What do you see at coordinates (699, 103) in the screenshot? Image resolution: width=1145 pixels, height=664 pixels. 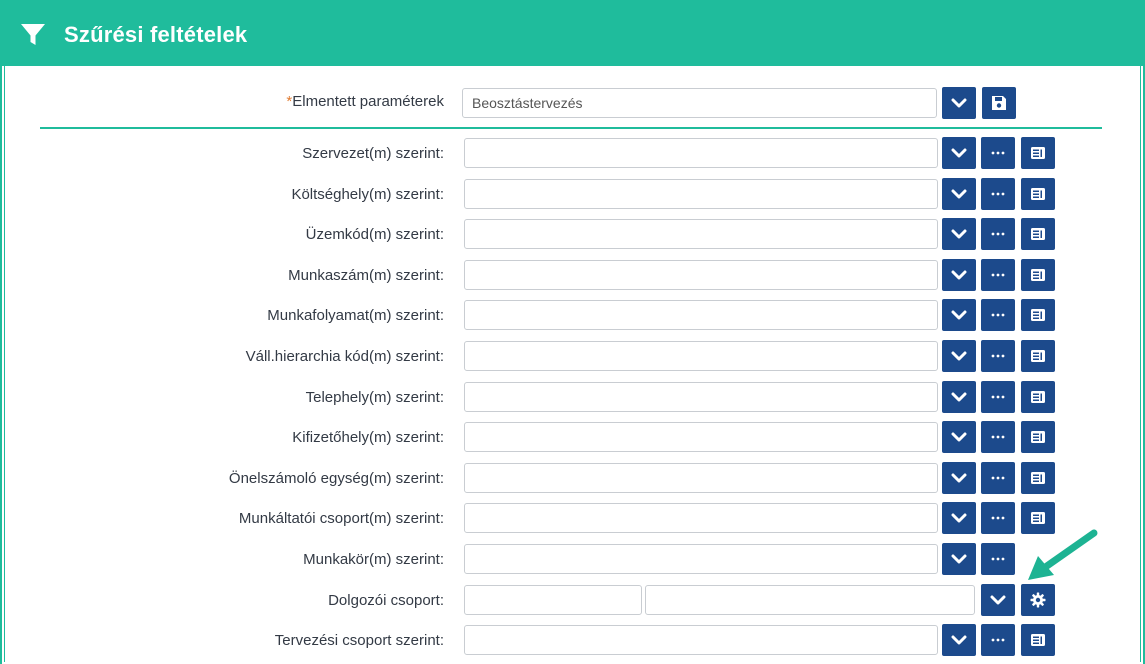 I see `saved-params-select: Beosztástervezés` at bounding box center [699, 103].